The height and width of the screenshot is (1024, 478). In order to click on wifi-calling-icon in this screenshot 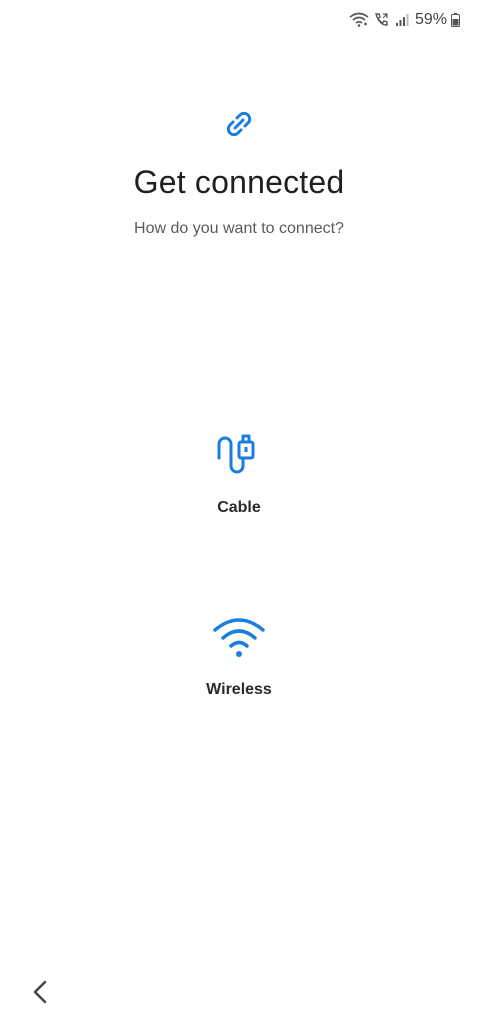, I will do `click(359, 20)`.